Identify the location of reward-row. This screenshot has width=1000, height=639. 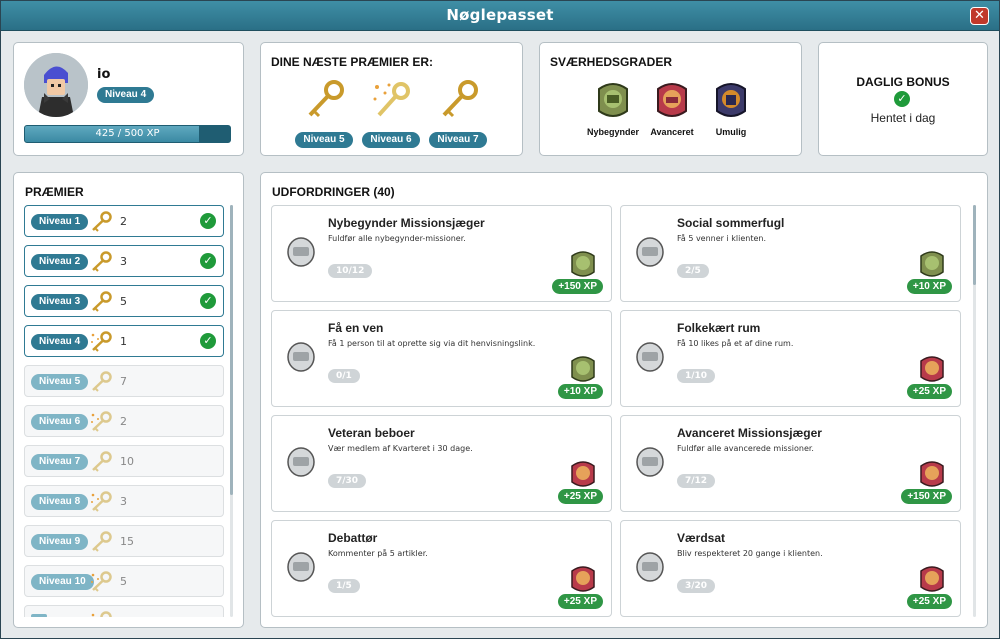
(124, 611).